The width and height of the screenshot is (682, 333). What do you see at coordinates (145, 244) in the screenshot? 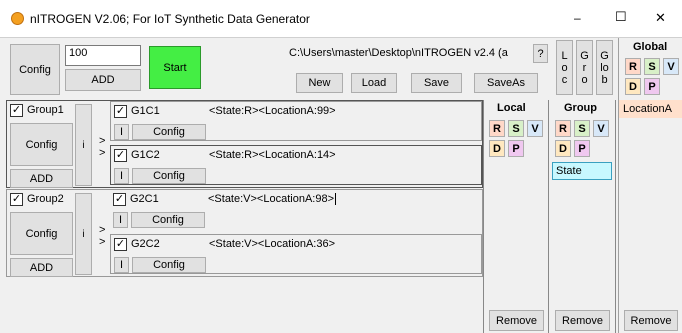
I see `child-name: G2C2` at bounding box center [145, 244].